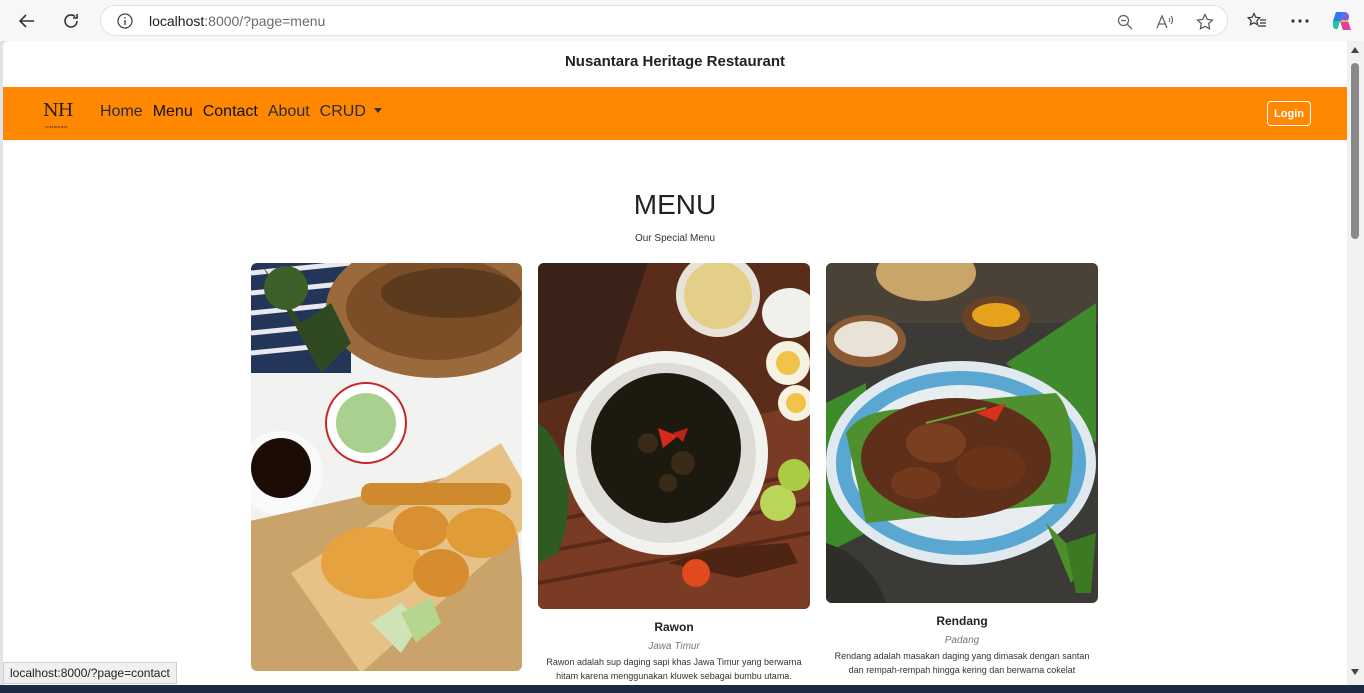 The height and width of the screenshot is (693, 1364). I want to click on logo-text: NH, so click(58, 110).